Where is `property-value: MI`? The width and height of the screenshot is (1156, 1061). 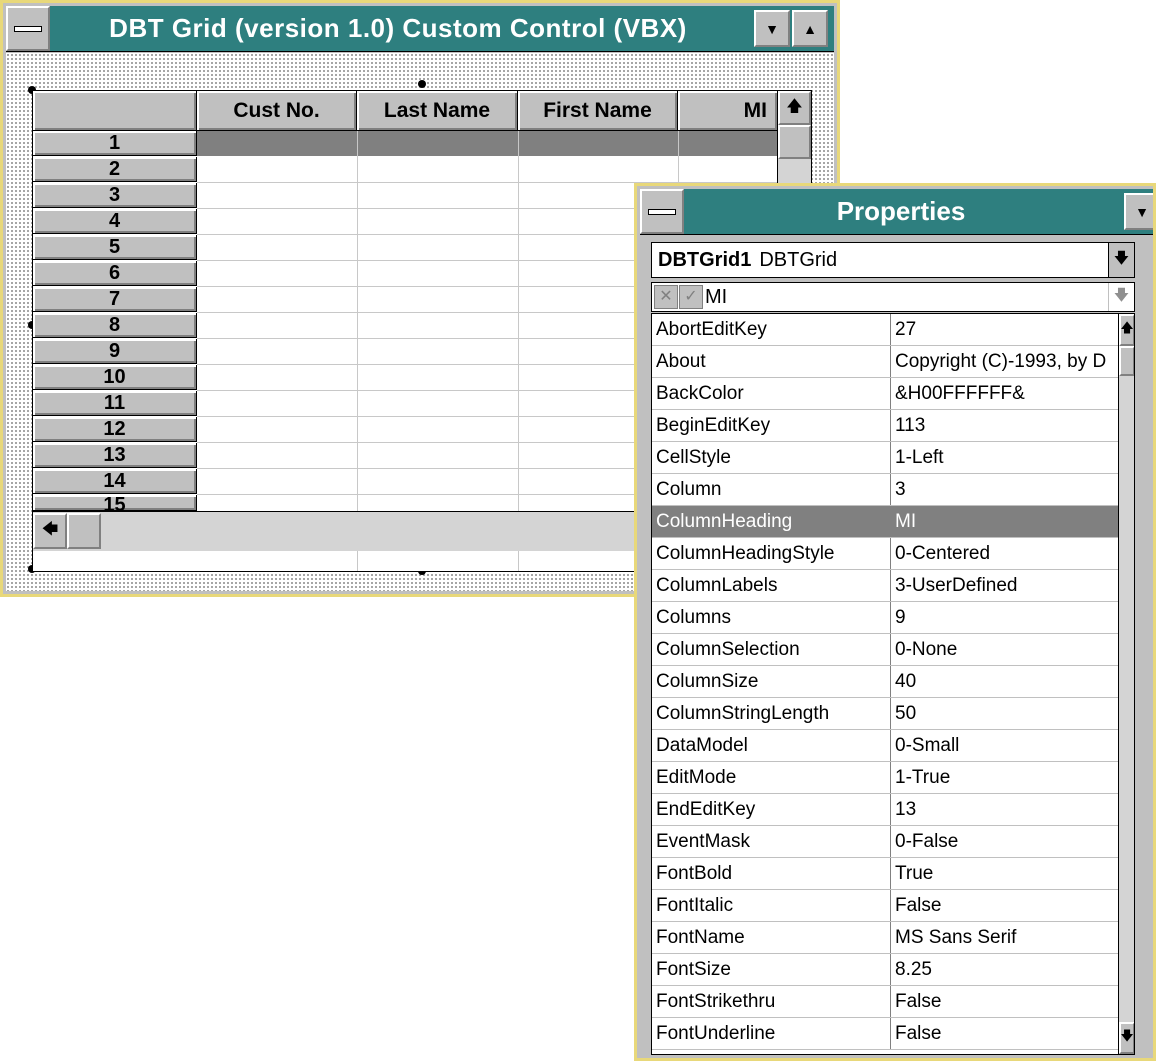
property-value: MI is located at coordinates (1006, 521).